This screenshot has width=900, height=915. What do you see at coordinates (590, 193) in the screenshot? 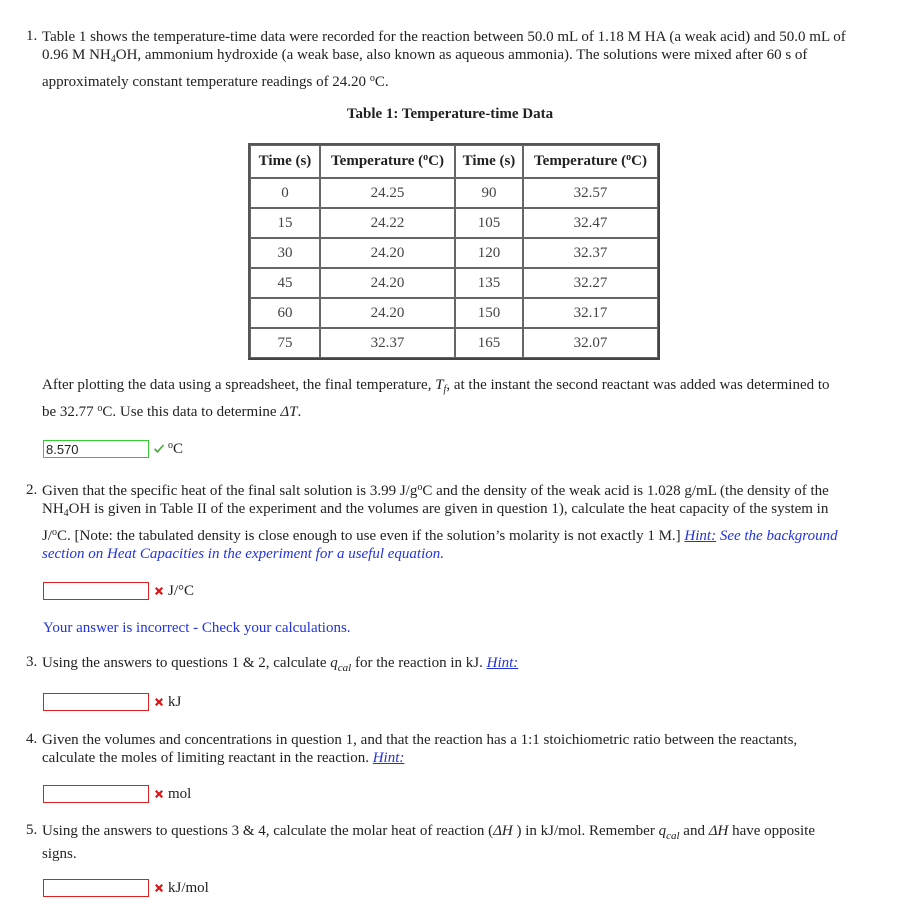
I see `table-cell: 32.57` at bounding box center [590, 193].